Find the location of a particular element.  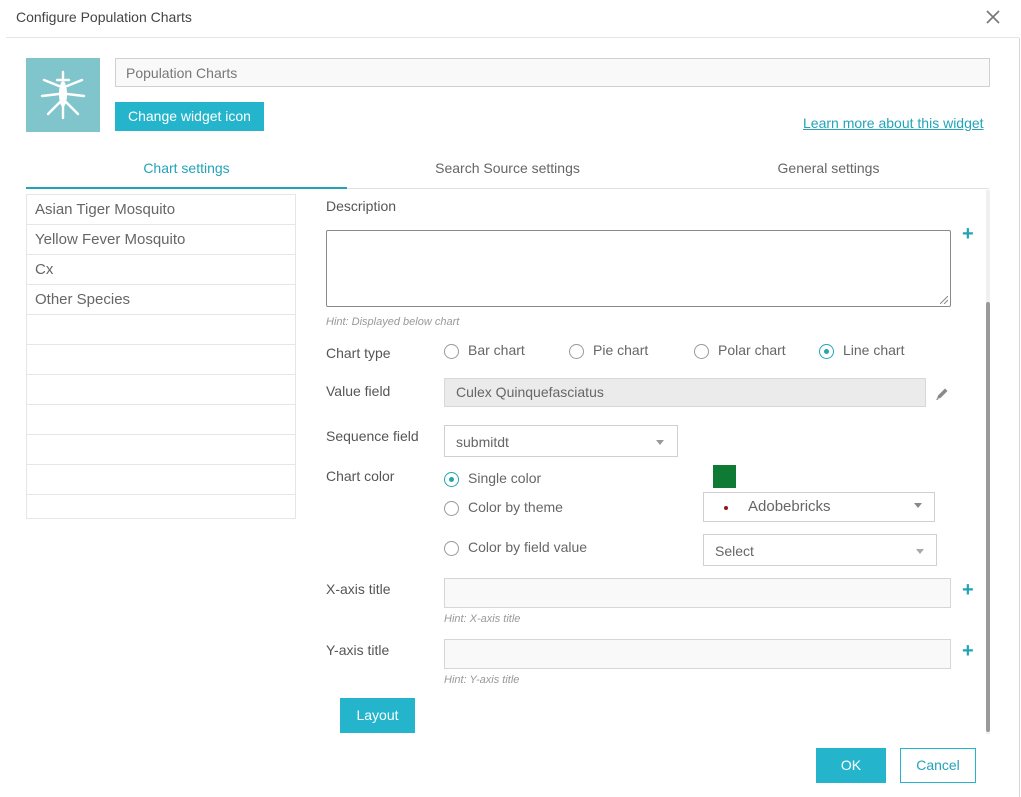

widget-name-input is located at coordinates (552, 72).